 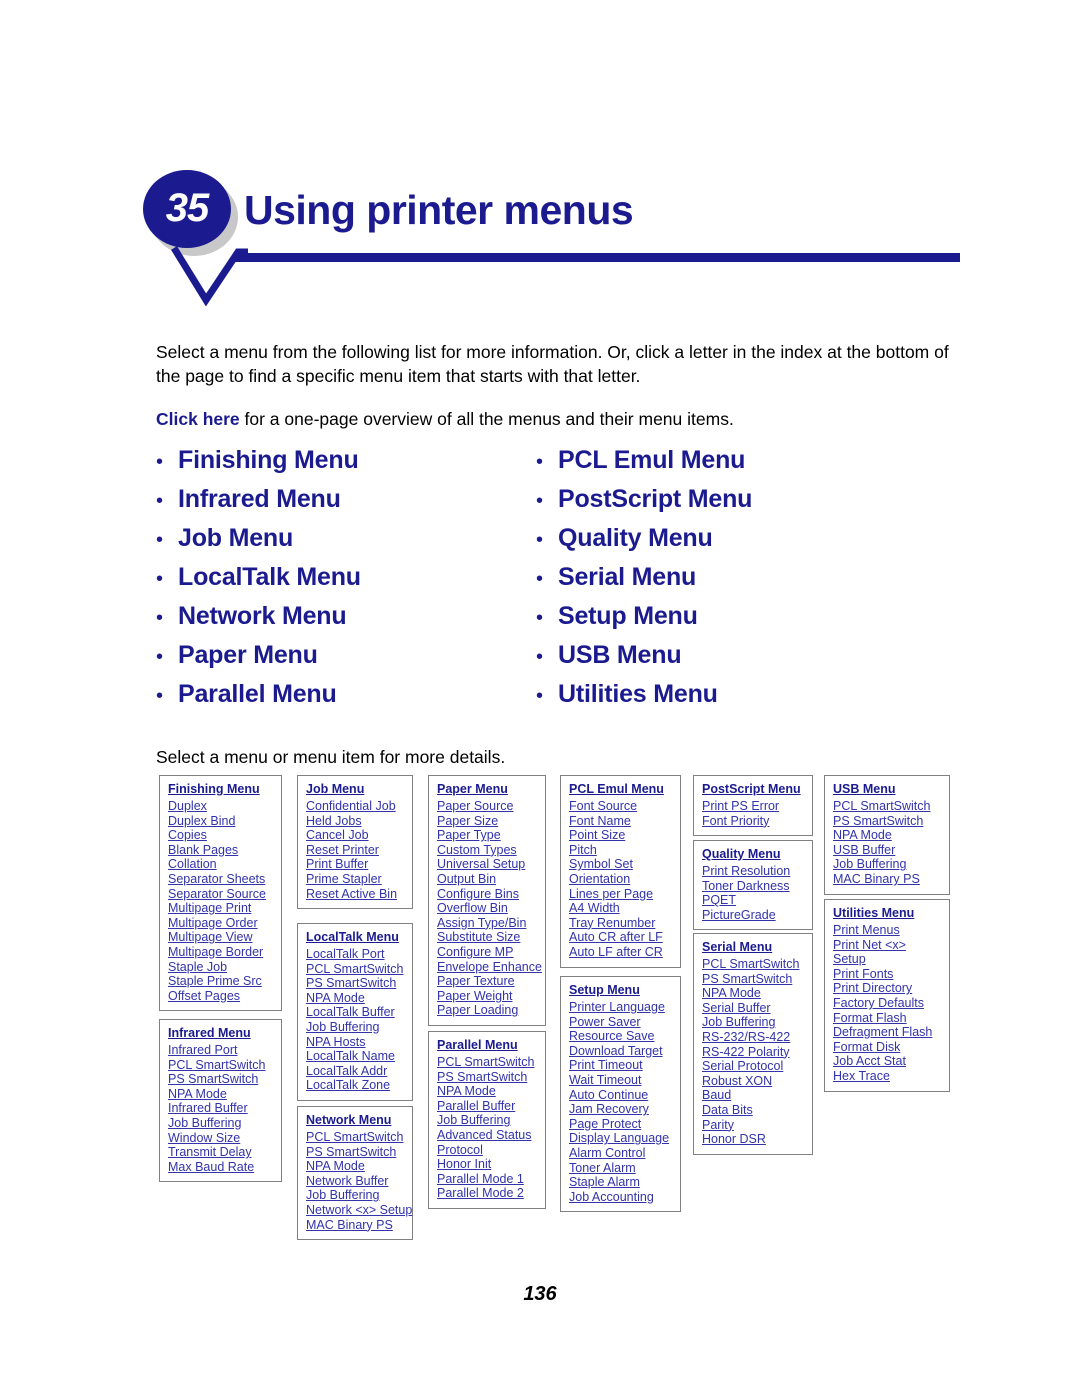 I want to click on menu-item: Font Source, so click(x=621, y=806).